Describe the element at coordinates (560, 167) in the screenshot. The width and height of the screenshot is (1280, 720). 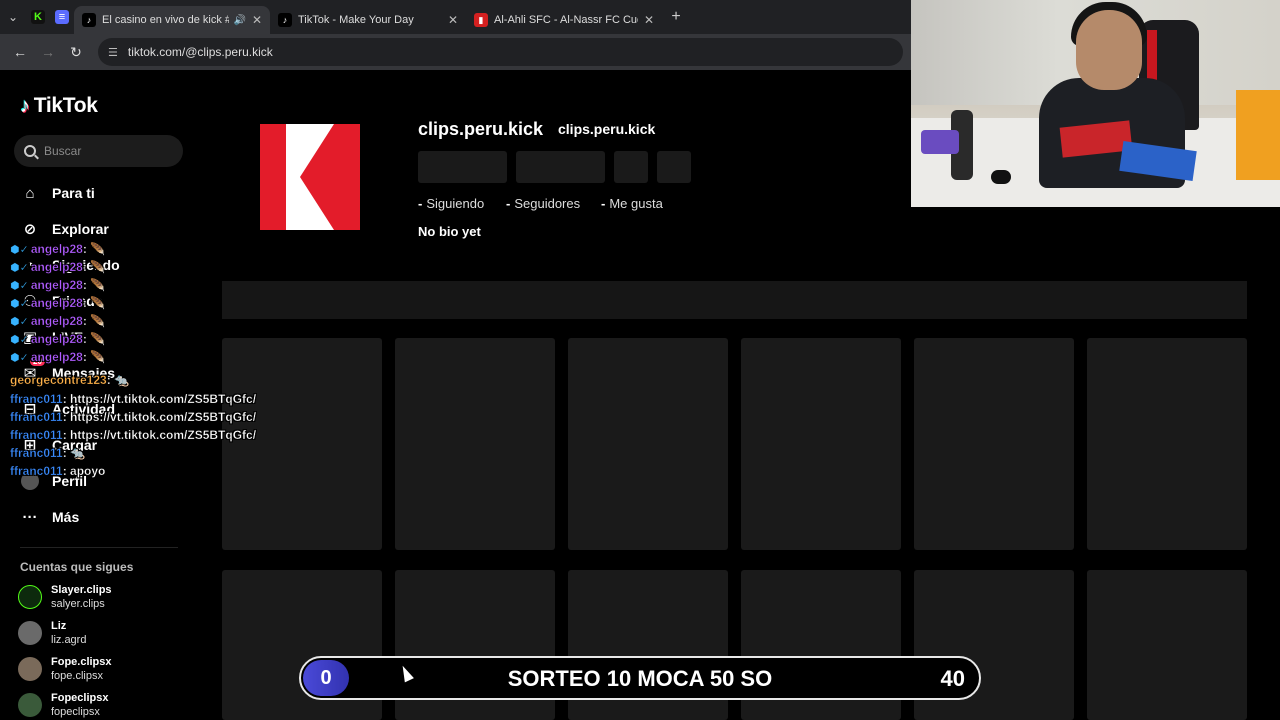
I see `message-button-placeholder` at that location.